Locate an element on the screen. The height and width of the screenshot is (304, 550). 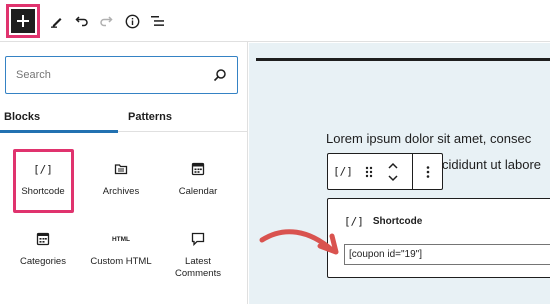
search-icon is located at coordinates (220, 75).